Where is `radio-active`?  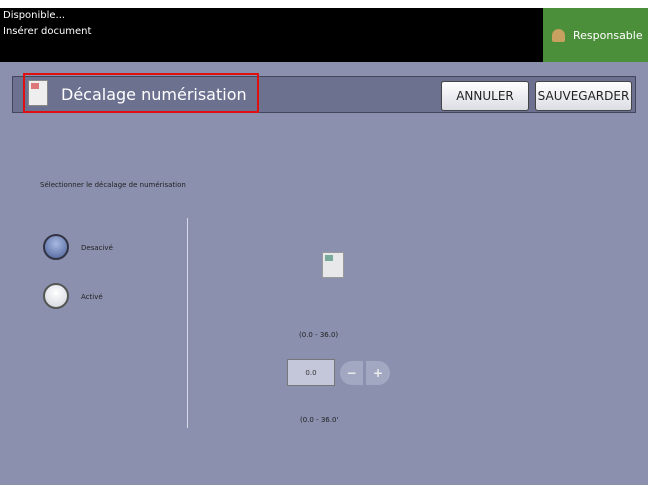 radio-active is located at coordinates (56, 296).